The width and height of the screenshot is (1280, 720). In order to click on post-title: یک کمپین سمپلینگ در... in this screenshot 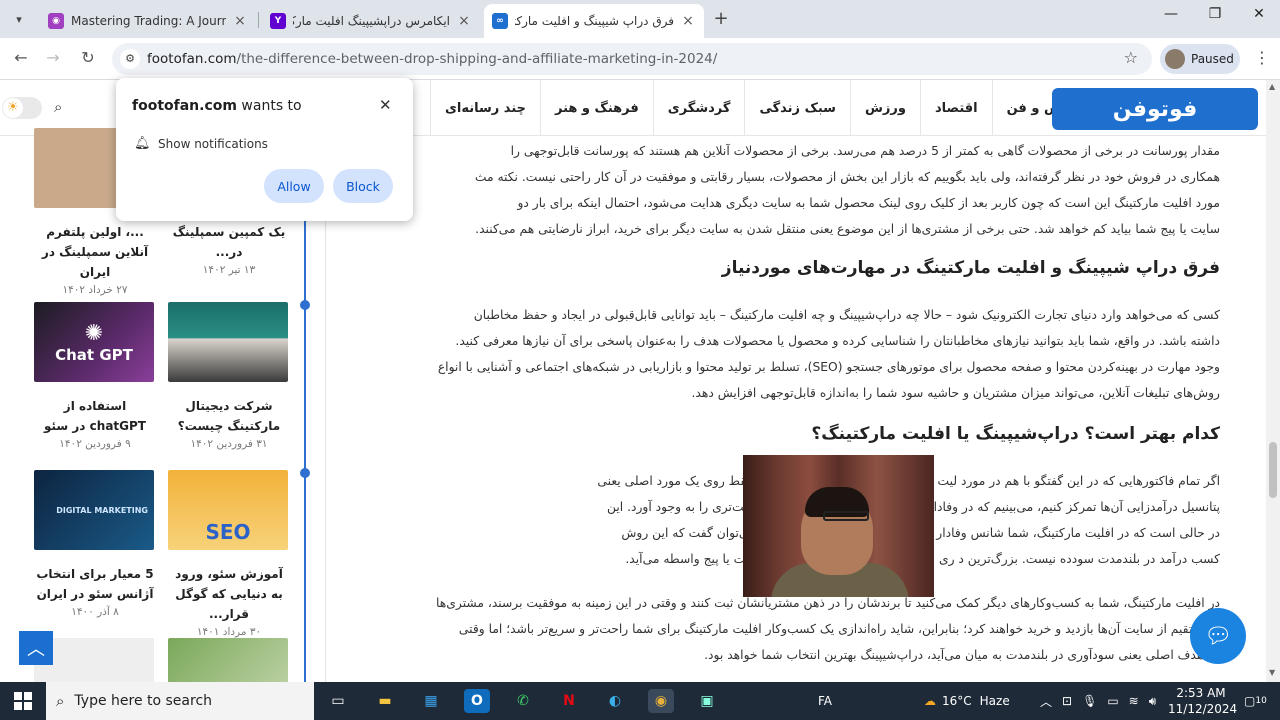, I will do `click(229, 242)`.